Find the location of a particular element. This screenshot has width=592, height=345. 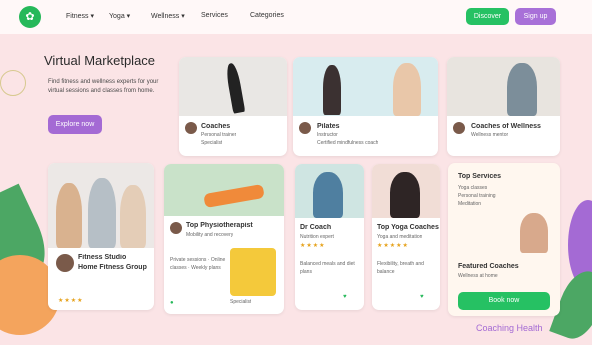

coach-role: Yoga and meditation is located at coordinates (400, 237).